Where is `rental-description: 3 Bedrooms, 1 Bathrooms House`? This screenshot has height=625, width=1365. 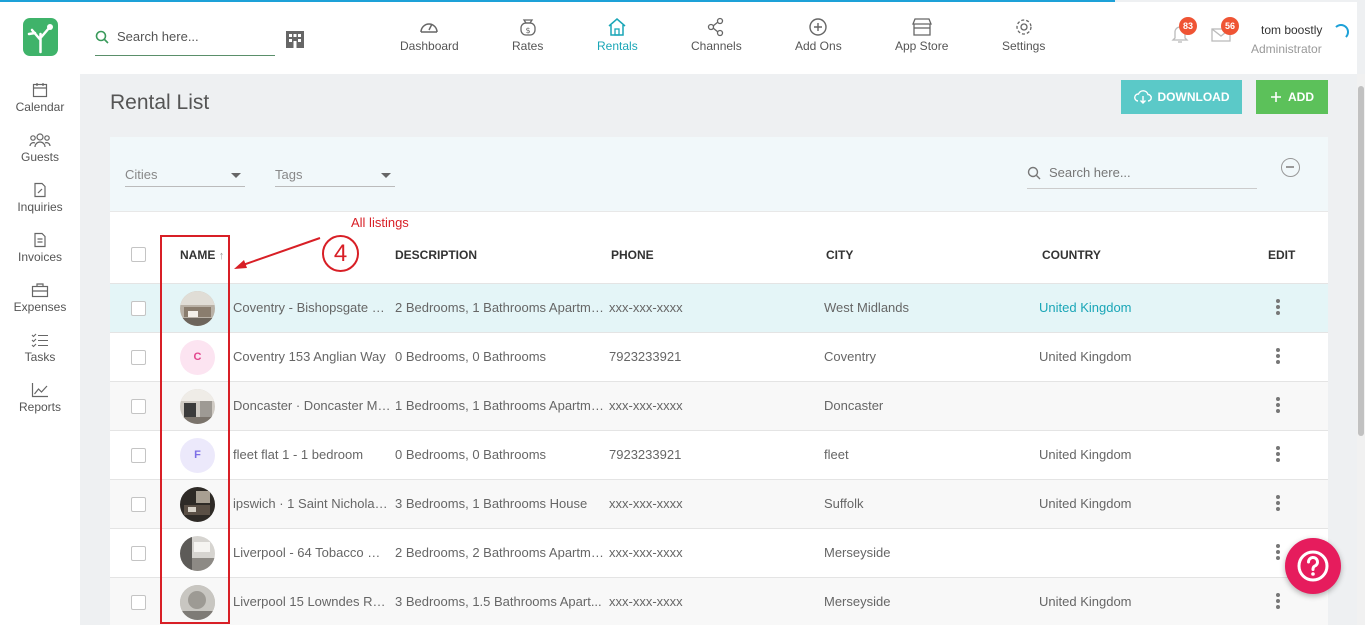
rental-description: 3 Bedrooms, 1 Bathrooms House is located at coordinates (491, 503).